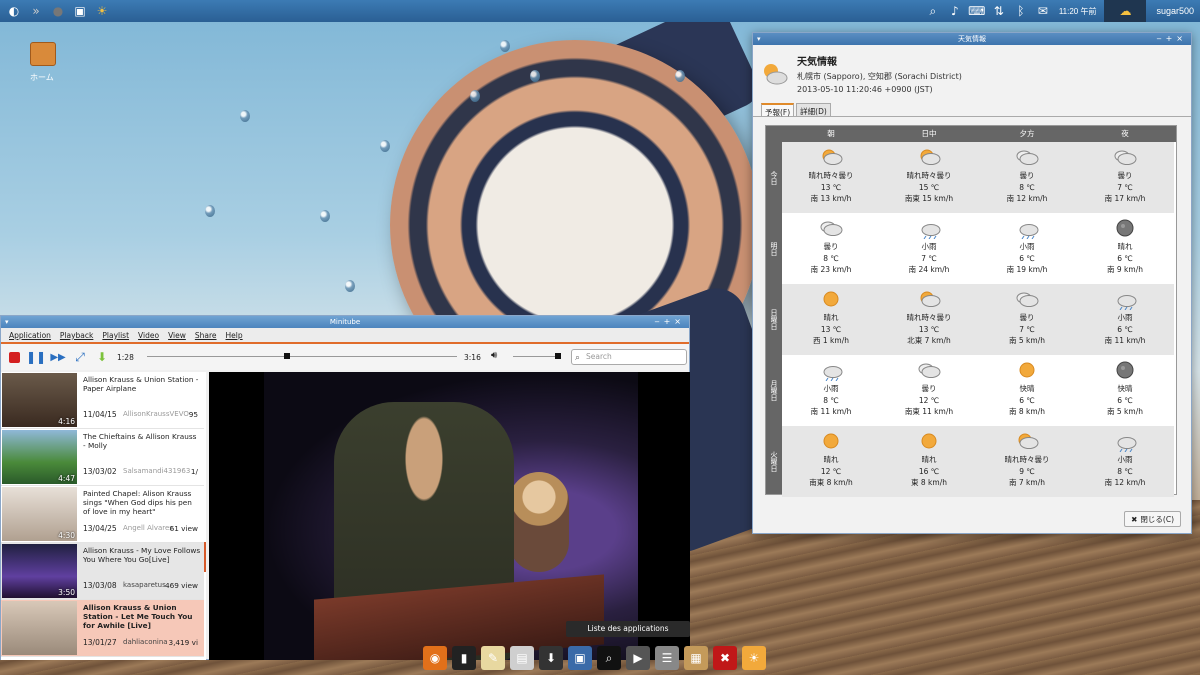 The height and width of the screenshot is (675, 1200). I want to click on seek-handle, so click(286, 356).